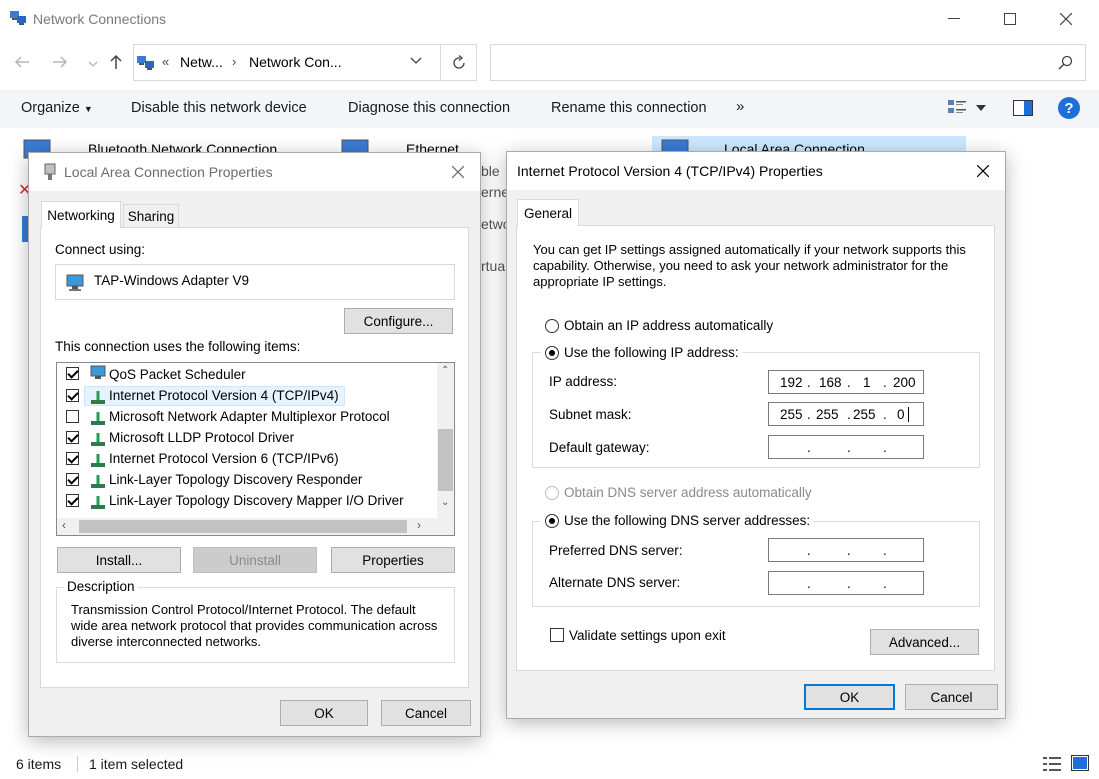 The height and width of the screenshot is (779, 1099). Describe the element at coordinates (243, 526) in the screenshot. I see `horizontal-scroll-thumb` at that location.